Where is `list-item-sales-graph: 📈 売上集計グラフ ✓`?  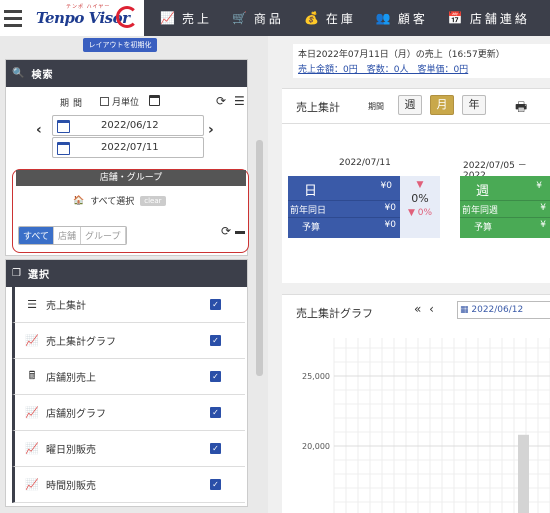
list-item-sales-graph: 📈 売上集計グラフ ✓ is located at coordinates (128, 341).